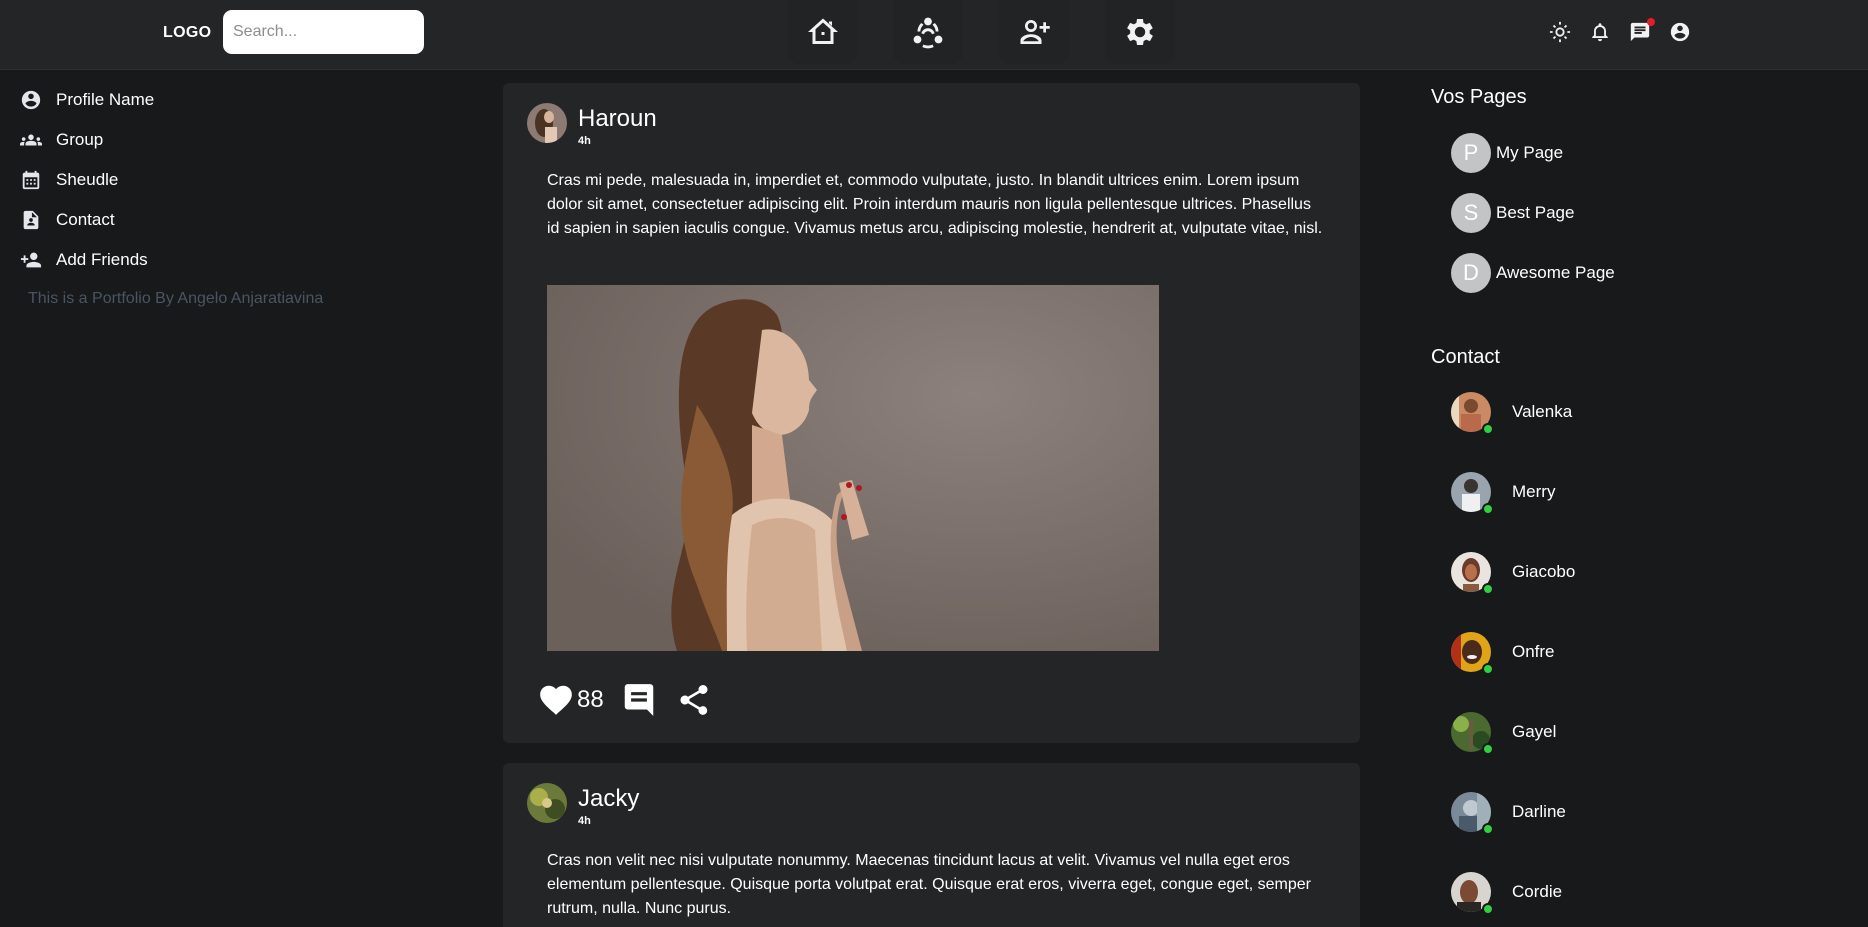  Describe the element at coordinates (1539, 811) in the screenshot. I see `contact-name: Darline` at that location.